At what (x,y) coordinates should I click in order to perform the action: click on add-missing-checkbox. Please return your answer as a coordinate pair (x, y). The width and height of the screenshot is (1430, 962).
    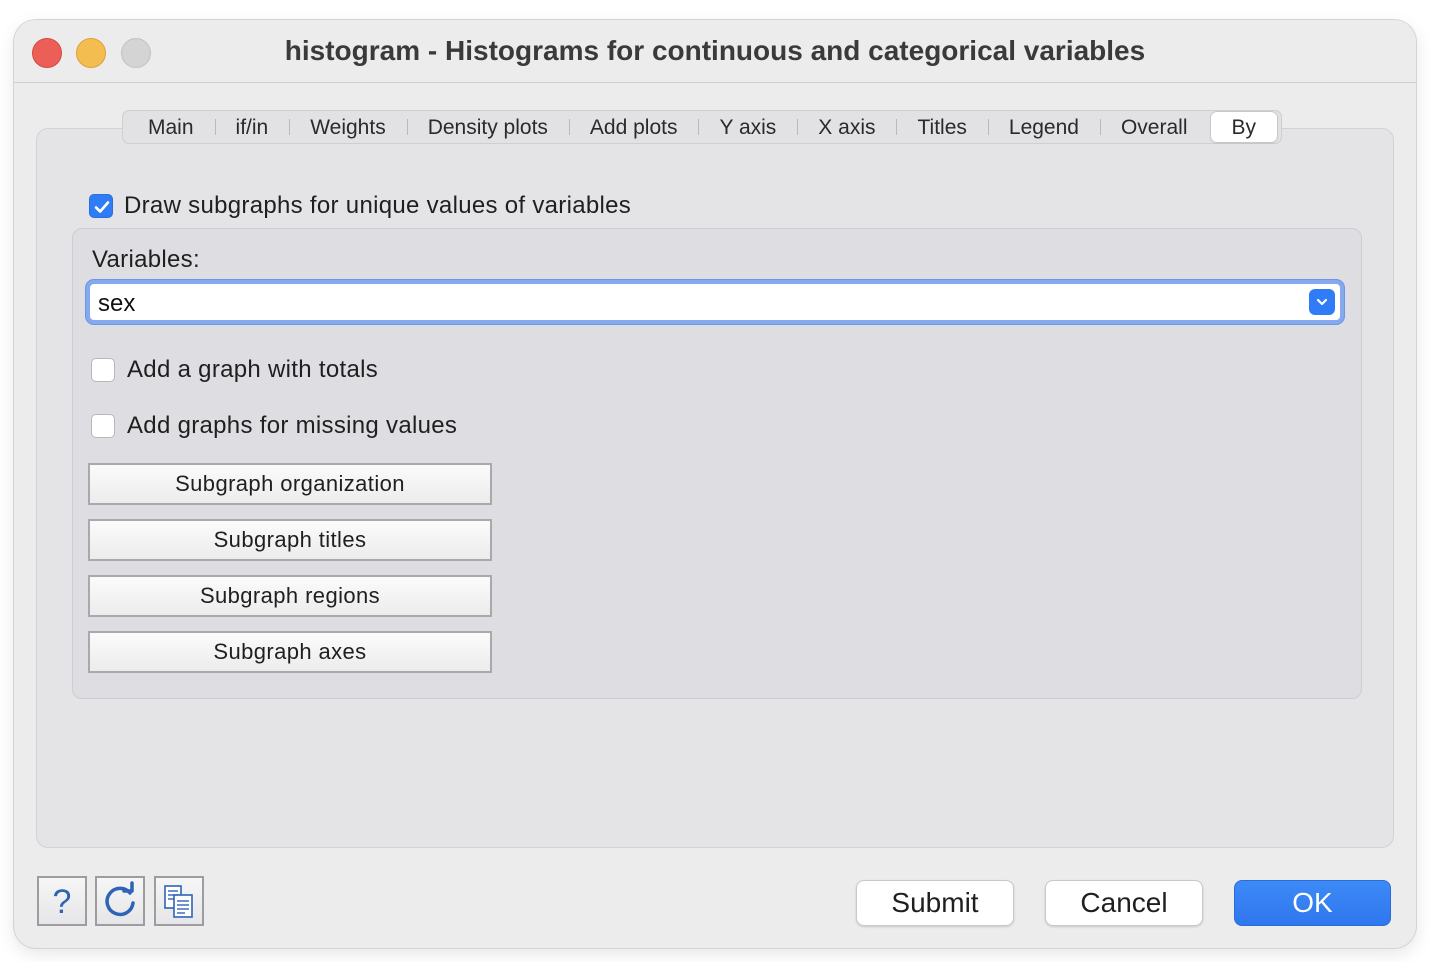
    Looking at the image, I should click on (103, 426).